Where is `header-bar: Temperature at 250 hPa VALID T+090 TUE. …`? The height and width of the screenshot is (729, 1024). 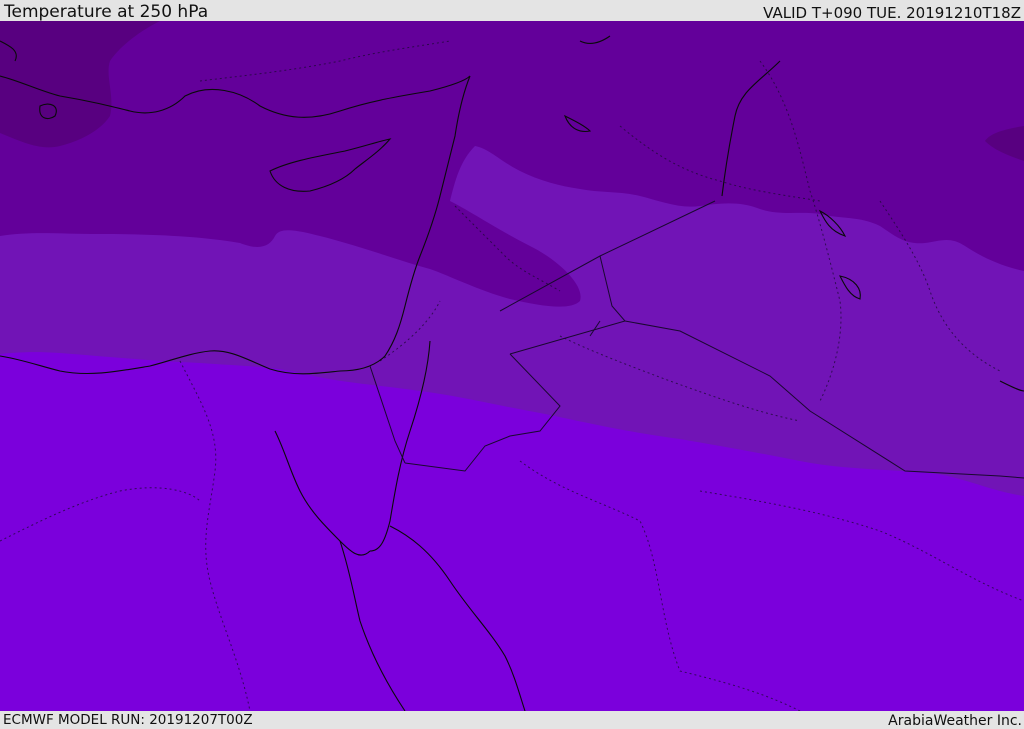 header-bar: Temperature at 250 hPa VALID T+090 TUE. … is located at coordinates (512, 10).